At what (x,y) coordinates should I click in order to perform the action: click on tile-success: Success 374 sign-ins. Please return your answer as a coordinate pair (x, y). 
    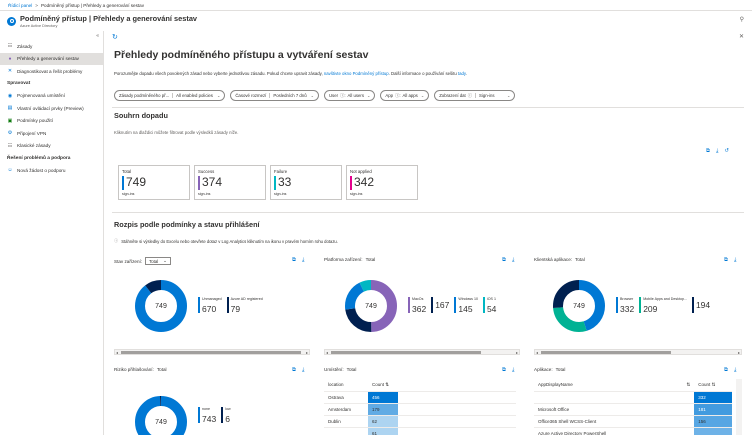
    Looking at the image, I should click on (230, 182).